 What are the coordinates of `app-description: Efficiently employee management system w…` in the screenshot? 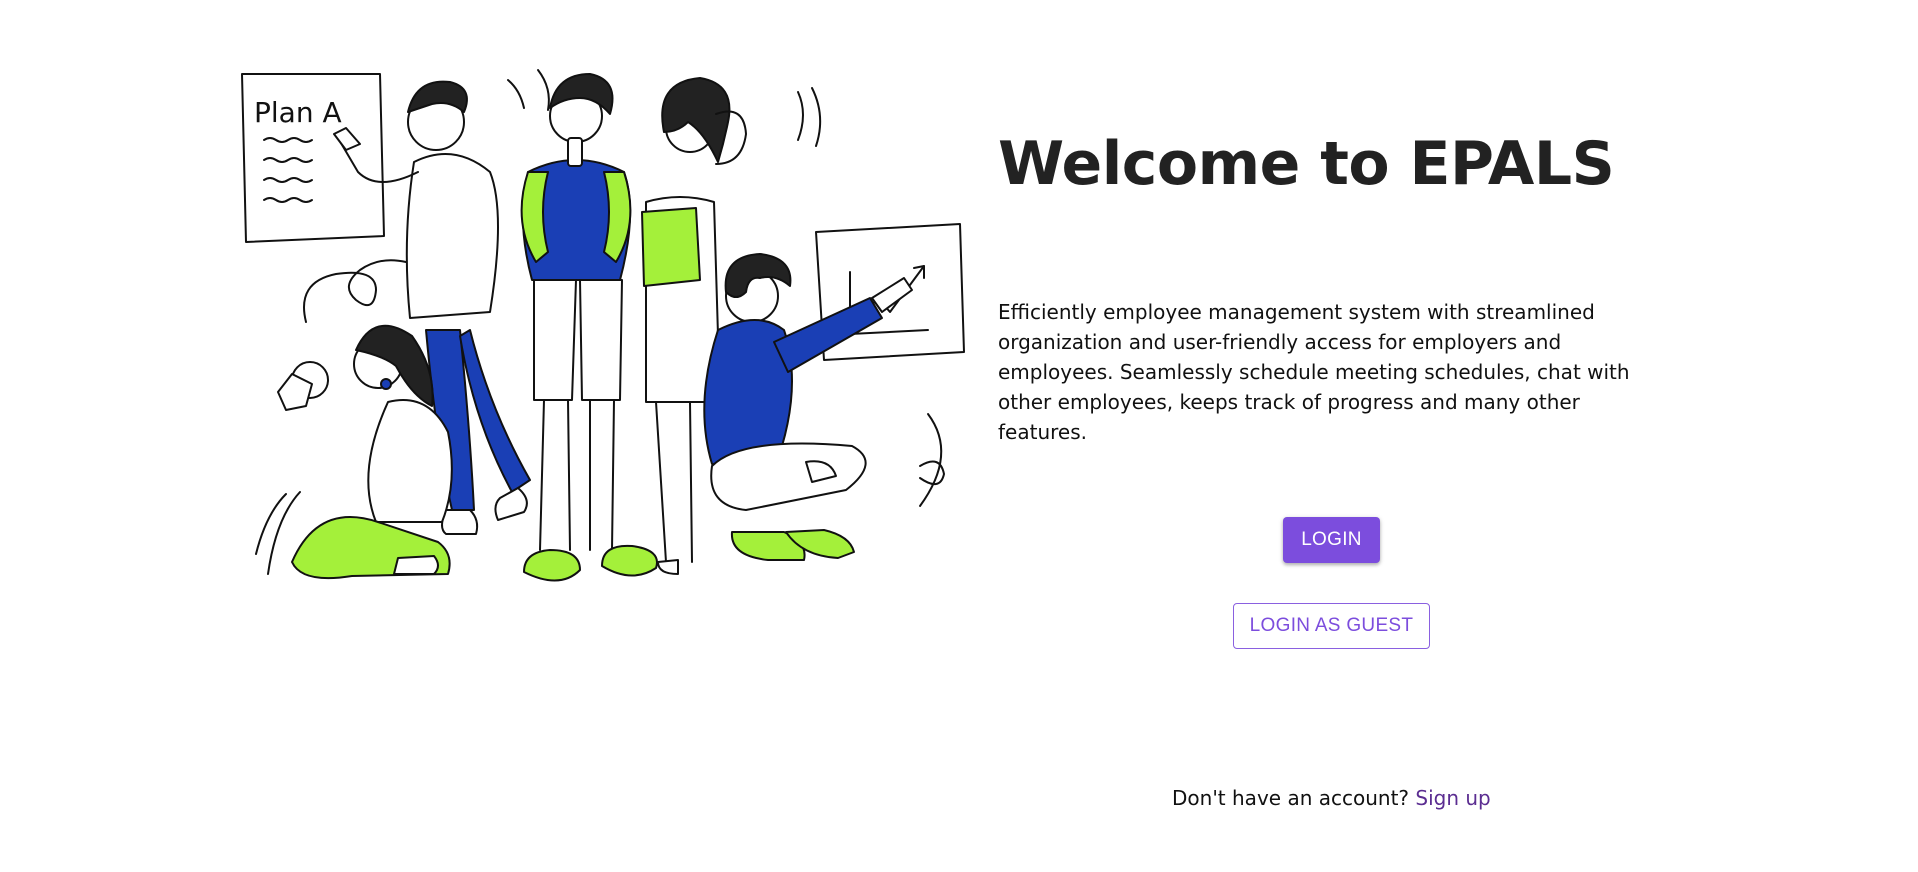 It's located at (1314, 372).